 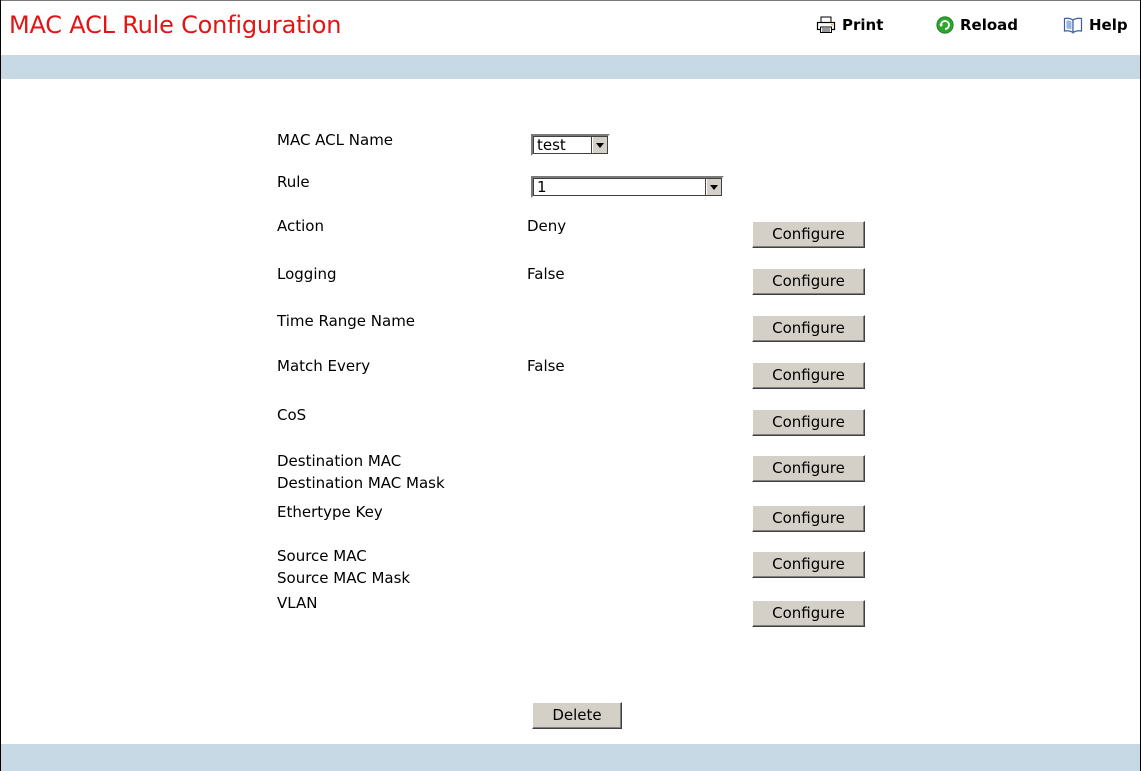 I want to click on help-button: Help, so click(x=1095, y=25).